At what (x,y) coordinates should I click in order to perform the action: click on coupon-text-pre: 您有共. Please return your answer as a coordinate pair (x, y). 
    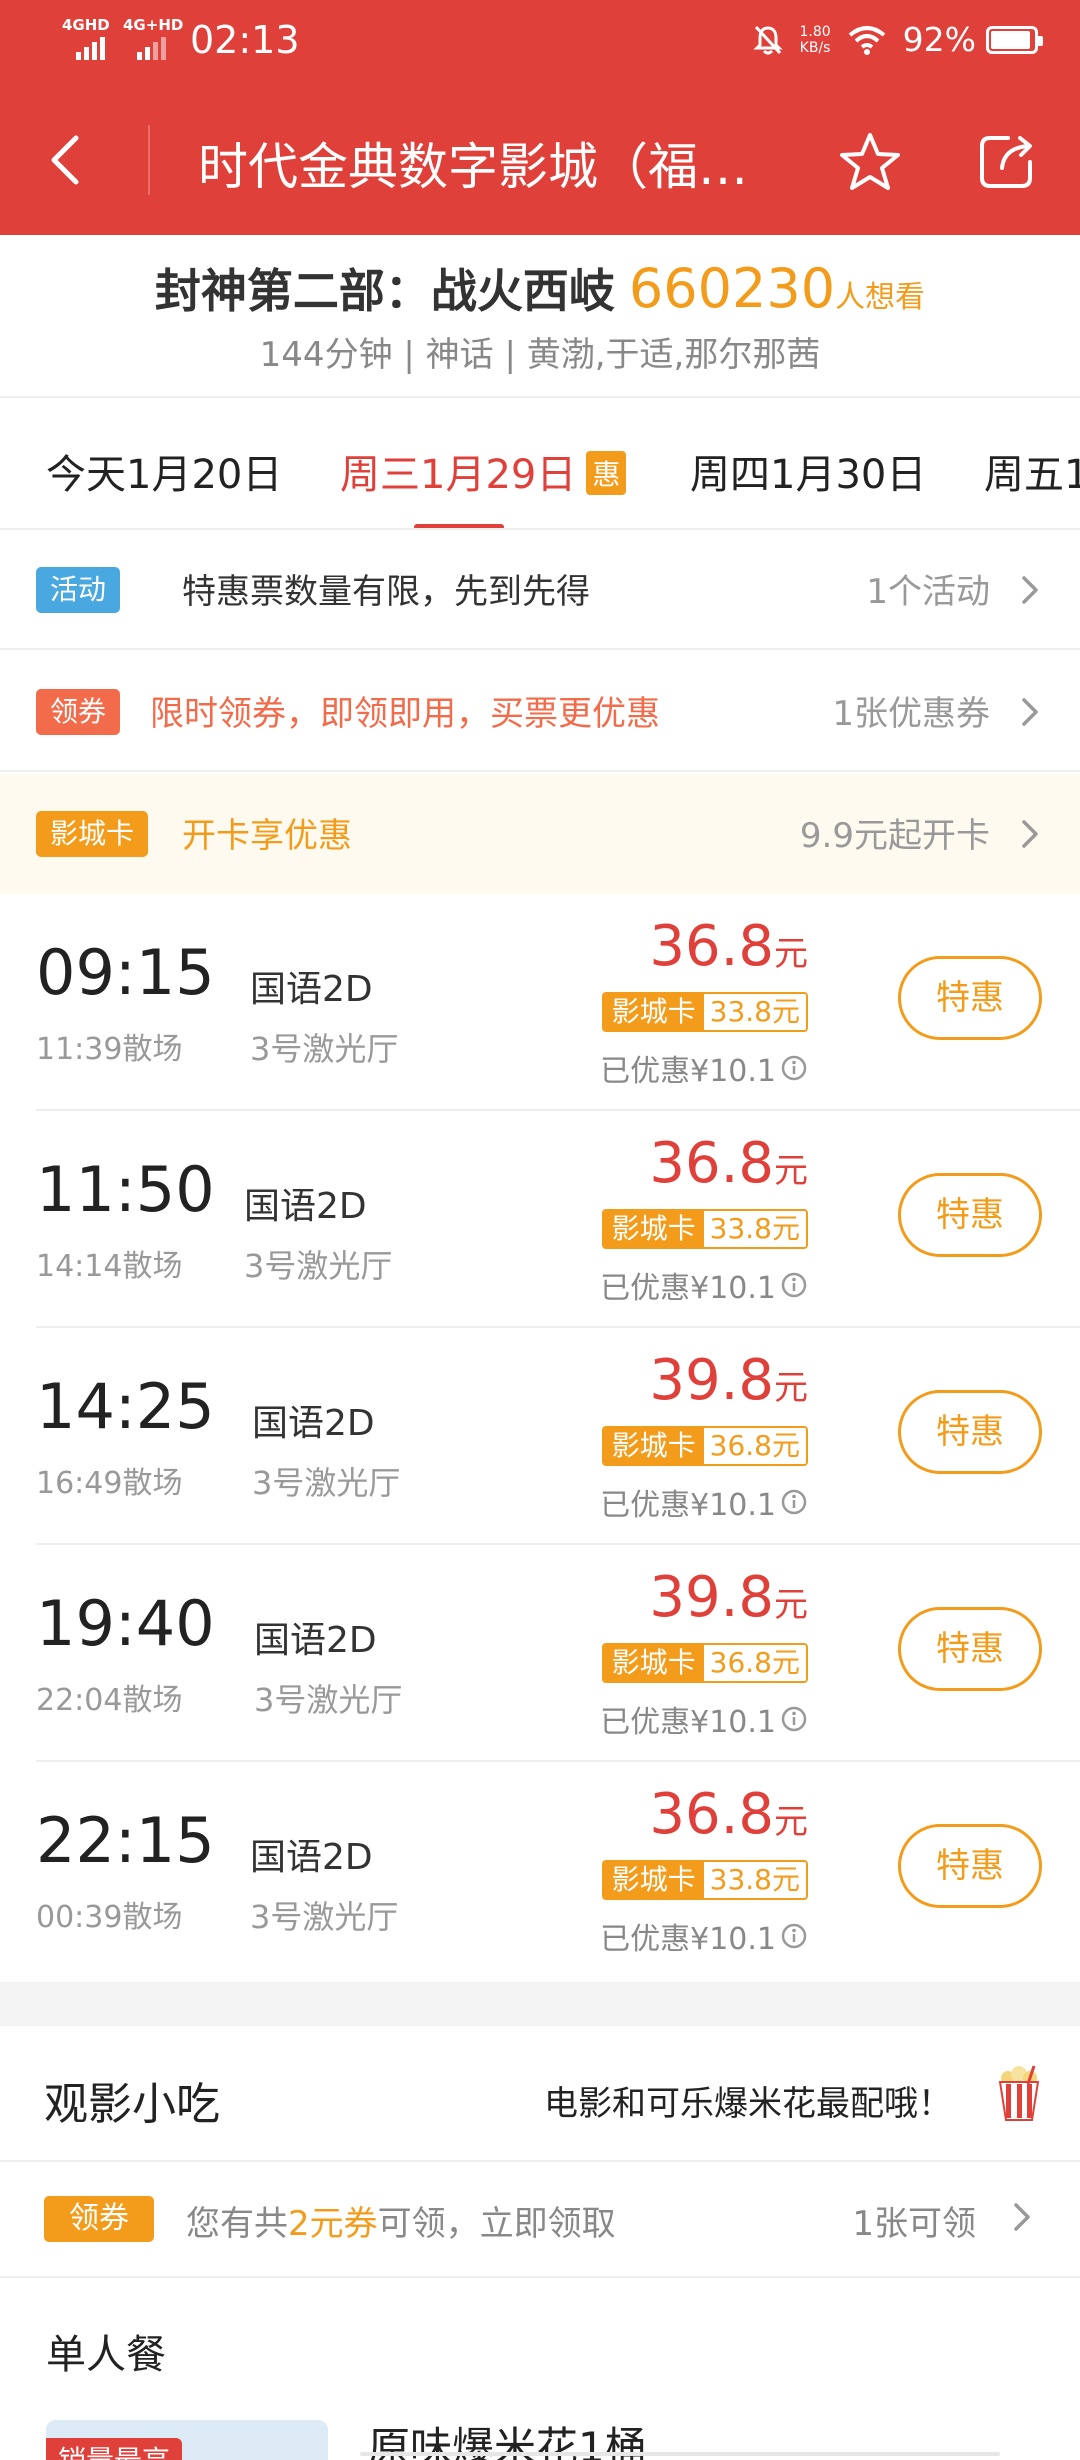
    Looking at the image, I should click on (237, 2224).